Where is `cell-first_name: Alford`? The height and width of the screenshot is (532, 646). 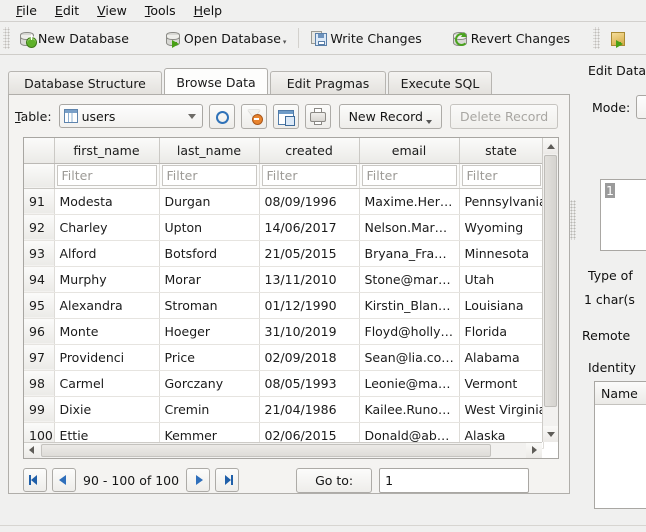 cell-first_name: Alford is located at coordinates (107, 253).